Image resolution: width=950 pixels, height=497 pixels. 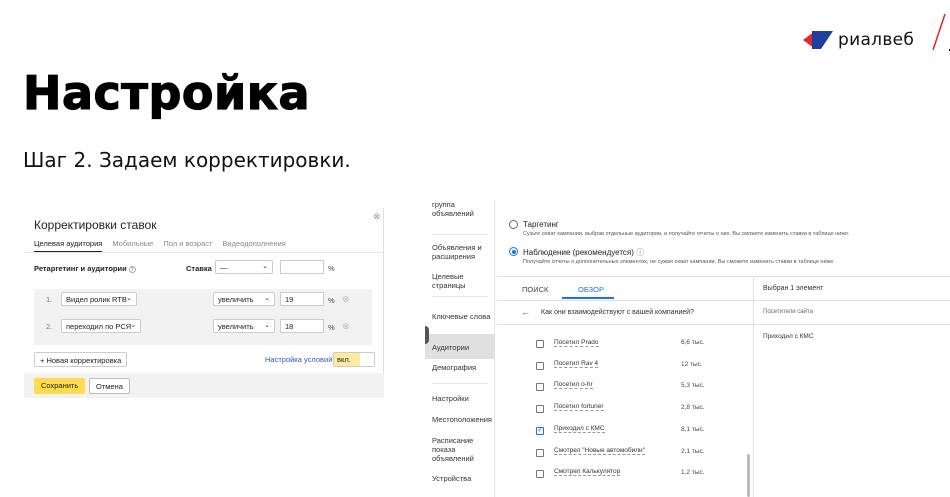 What do you see at coordinates (302, 267) in the screenshot?
I see `rate-input` at bounding box center [302, 267].